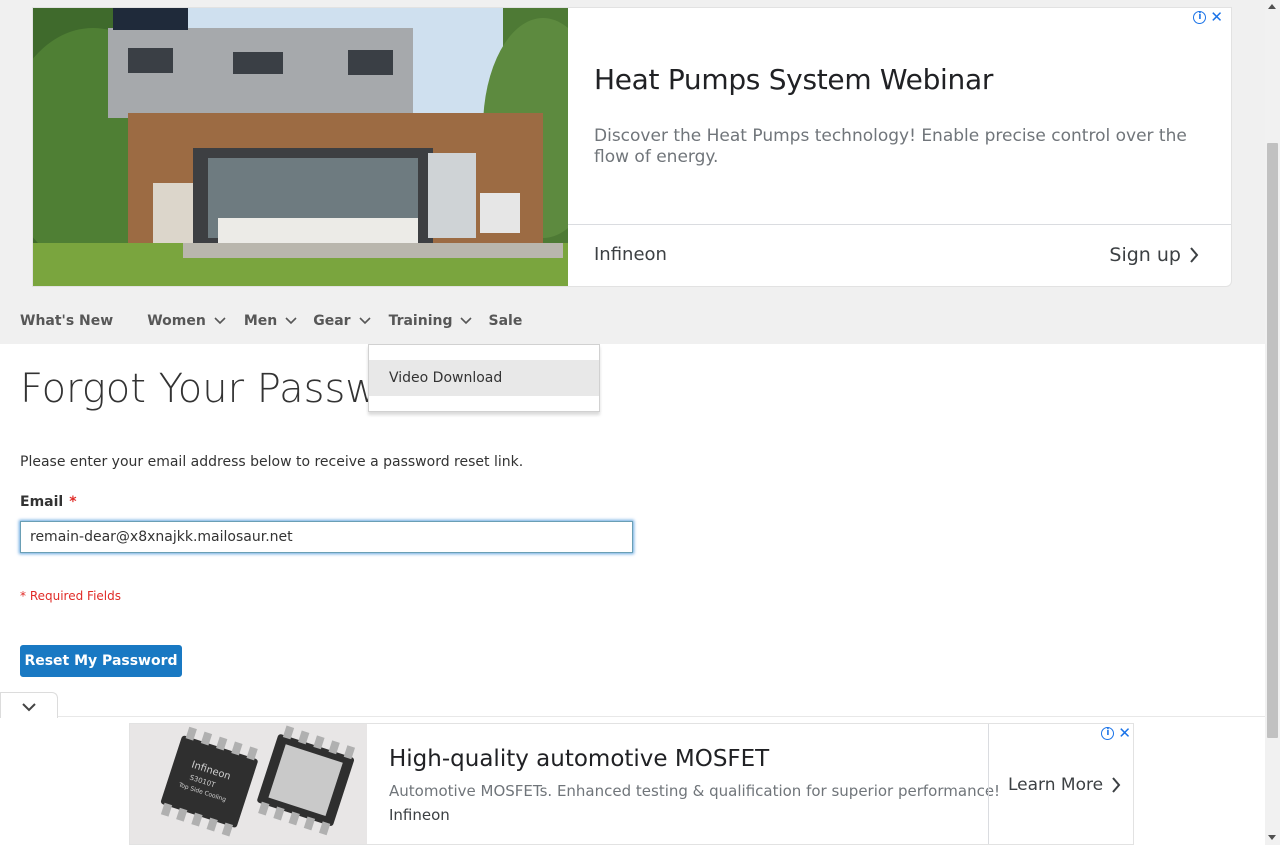 The width and height of the screenshot is (1280, 845). What do you see at coordinates (632, 716) in the screenshot?
I see `anchor-ad-divider` at bounding box center [632, 716].